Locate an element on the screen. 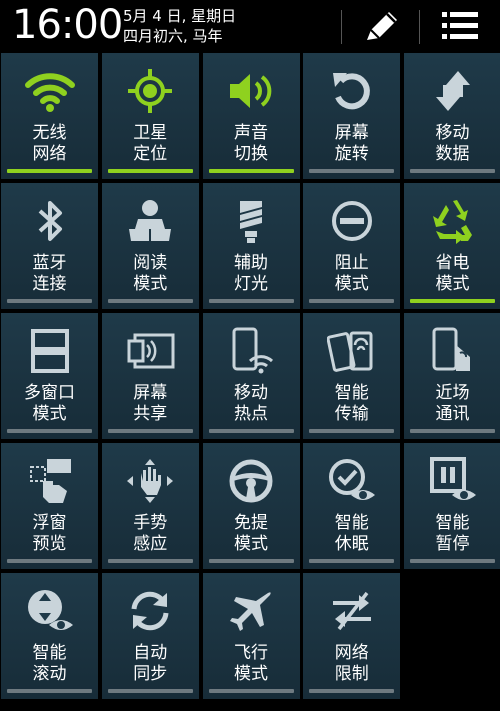  screen-share-icon is located at coordinates (150, 351).